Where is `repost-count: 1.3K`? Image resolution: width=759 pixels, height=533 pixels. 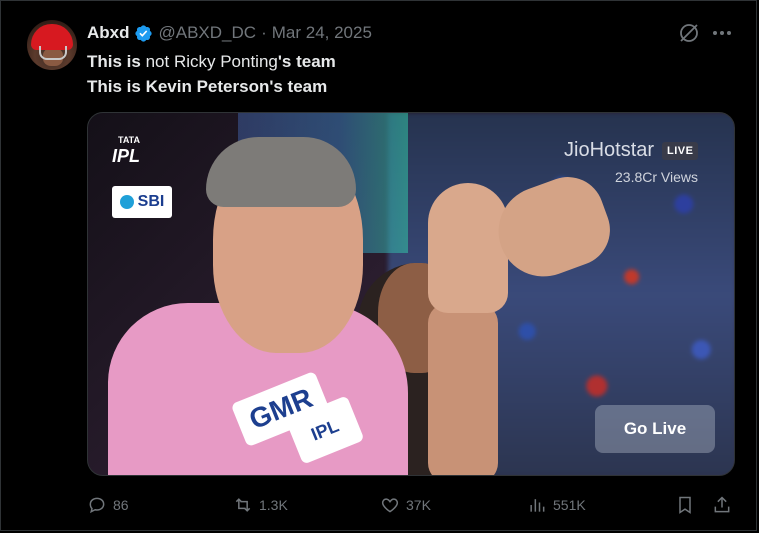 repost-count: 1.3K is located at coordinates (273, 505).